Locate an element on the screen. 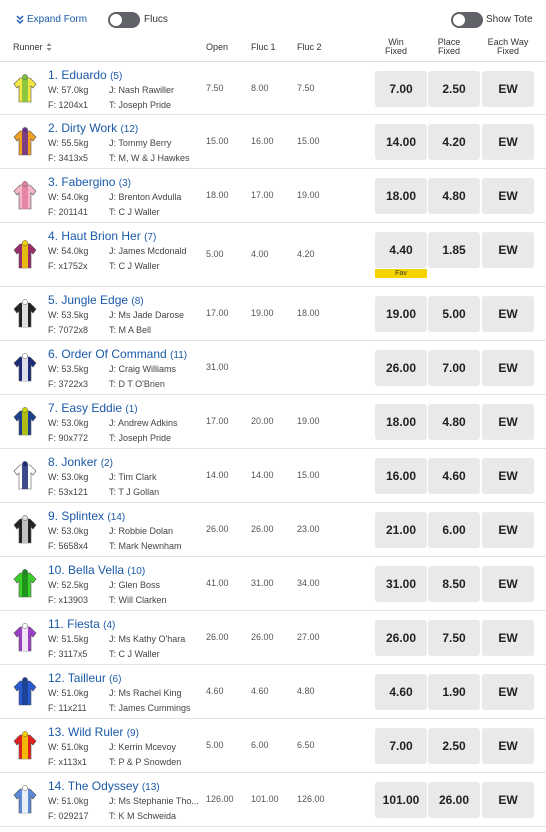 The height and width of the screenshot is (832, 546). runner-name-link: 3. Fabergino (3) is located at coordinates (89, 182).